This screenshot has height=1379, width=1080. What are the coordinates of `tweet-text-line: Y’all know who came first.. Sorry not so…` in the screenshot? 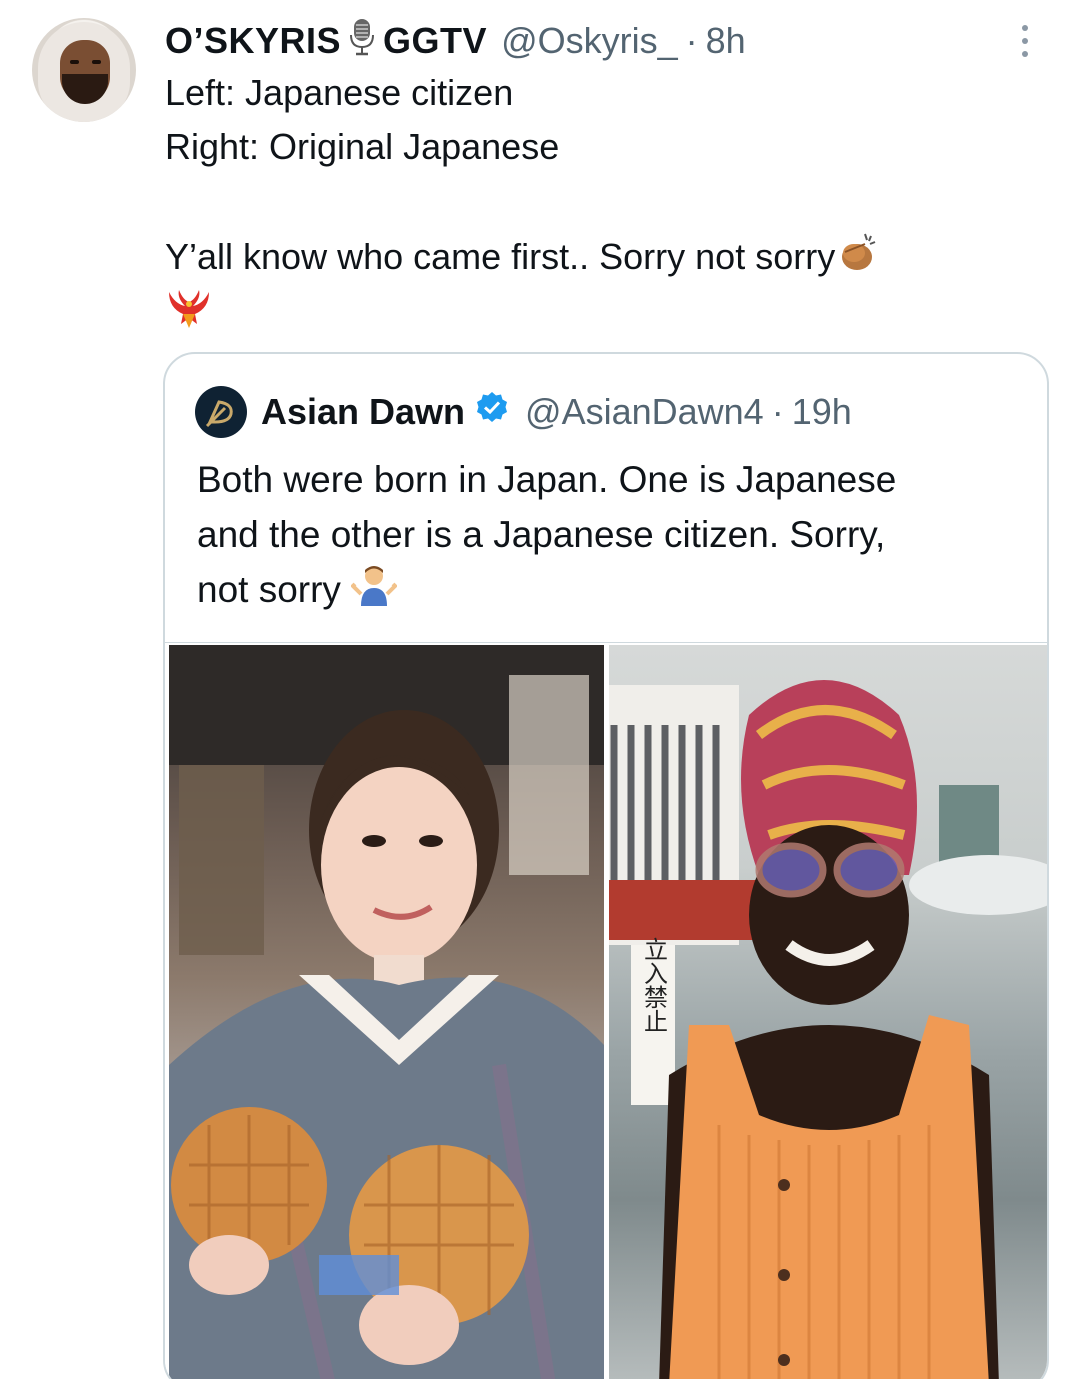 It's located at (500, 257).